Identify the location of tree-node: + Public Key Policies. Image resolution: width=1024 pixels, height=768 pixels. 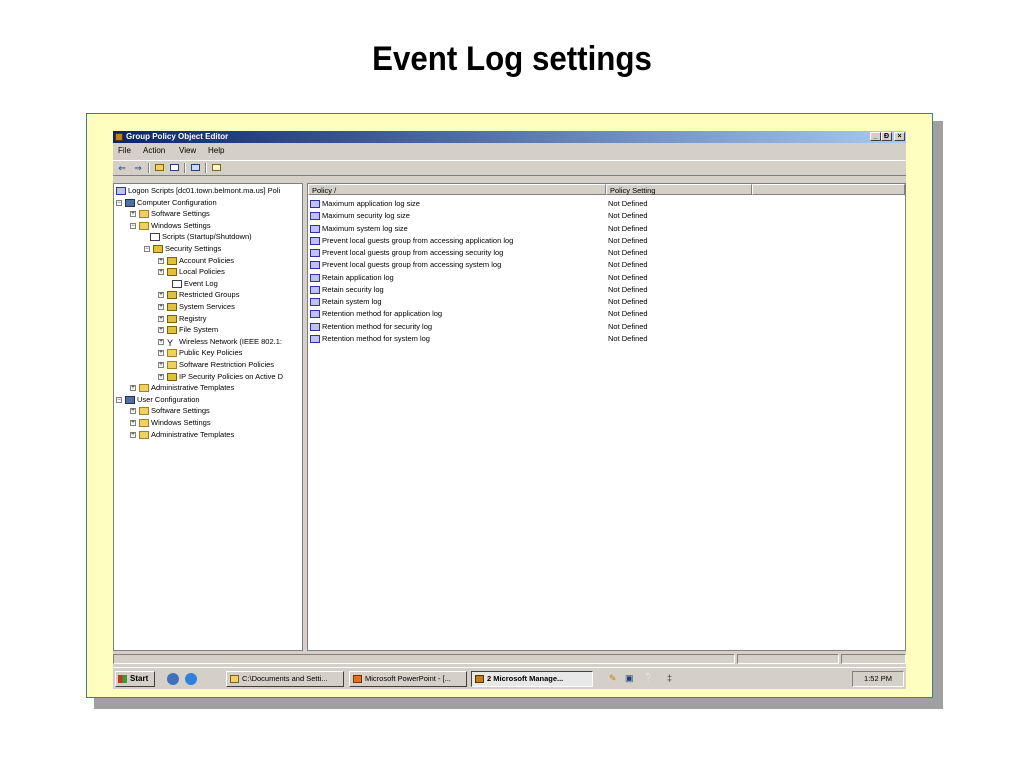
(200, 352).